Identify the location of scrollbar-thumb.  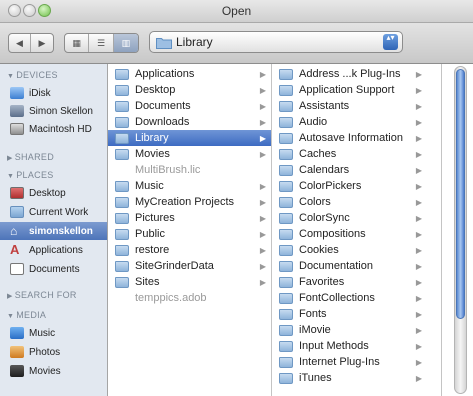
(460, 194).